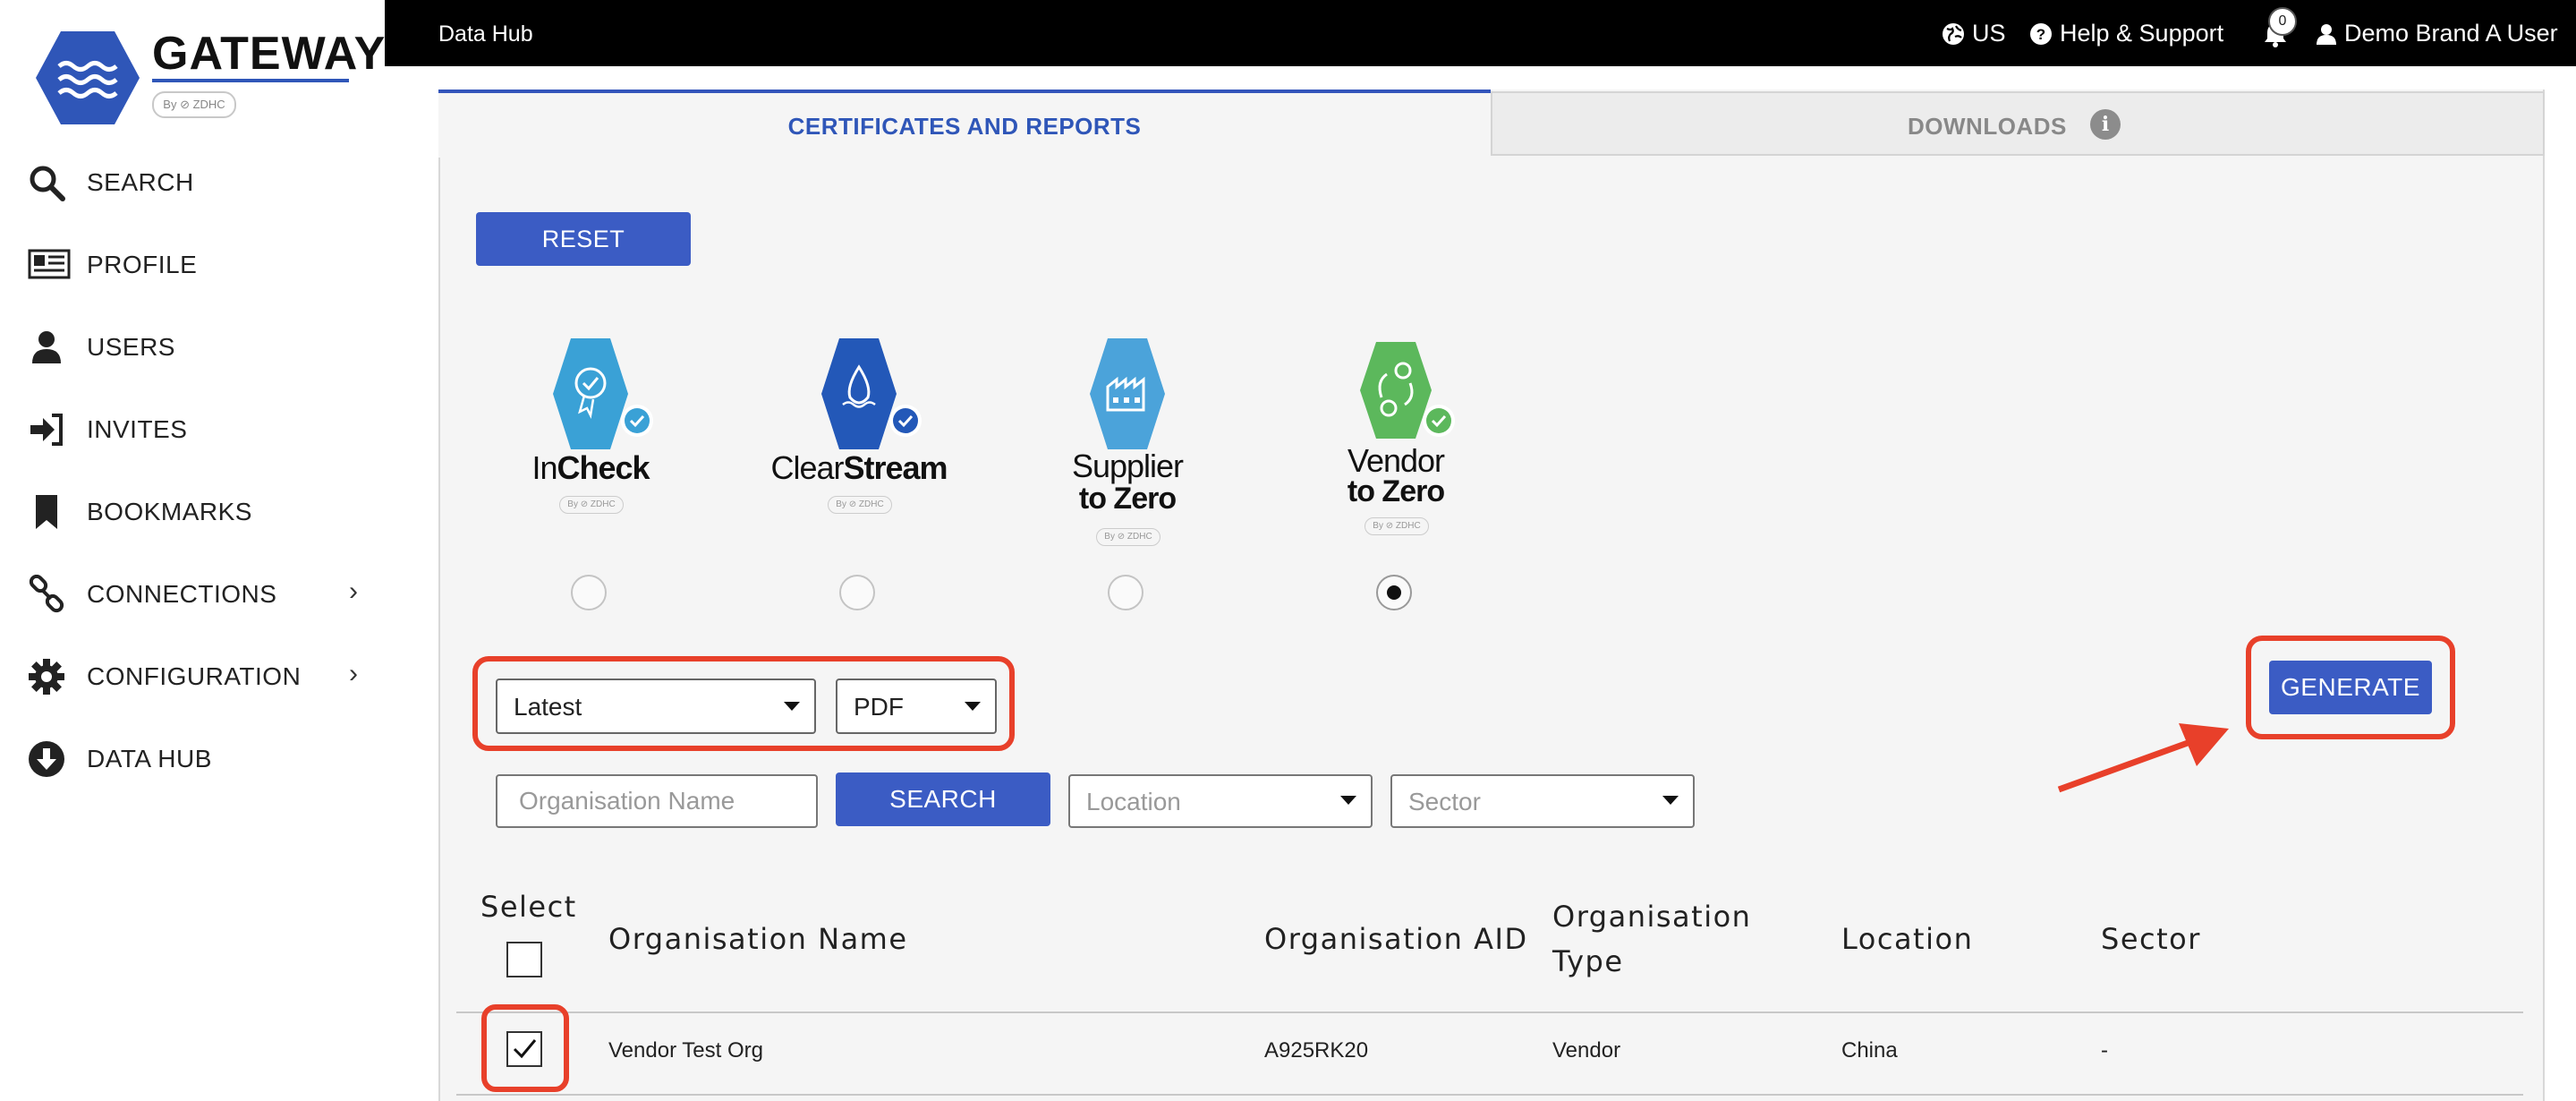 The width and height of the screenshot is (2576, 1101). I want to click on sidebar-item-label: PROFILE, so click(142, 265).